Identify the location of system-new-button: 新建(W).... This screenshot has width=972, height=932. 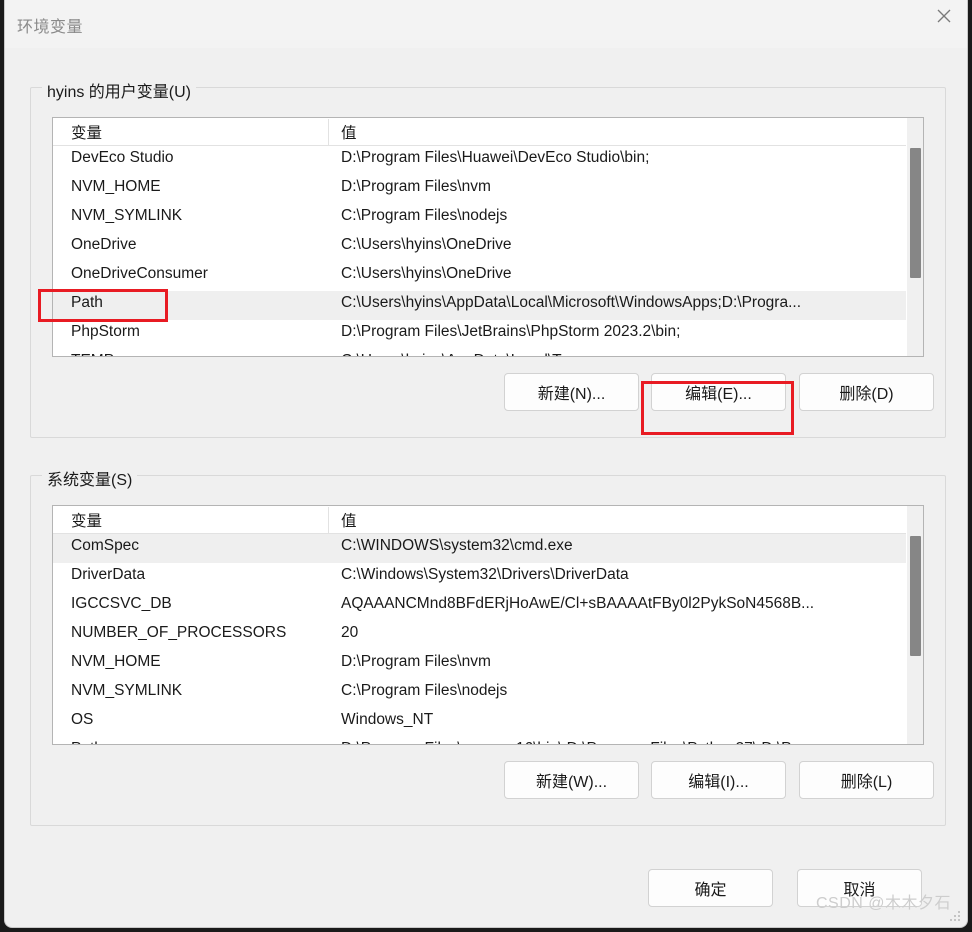
(571, 780).